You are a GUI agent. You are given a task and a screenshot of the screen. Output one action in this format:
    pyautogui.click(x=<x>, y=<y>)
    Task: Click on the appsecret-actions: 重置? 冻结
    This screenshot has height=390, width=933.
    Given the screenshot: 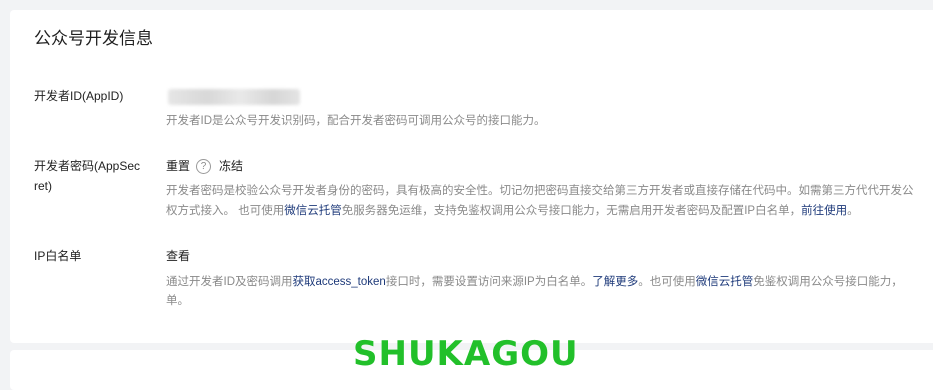 What is the action you would take?
    pyautogui.click(x=204, y=166)
    